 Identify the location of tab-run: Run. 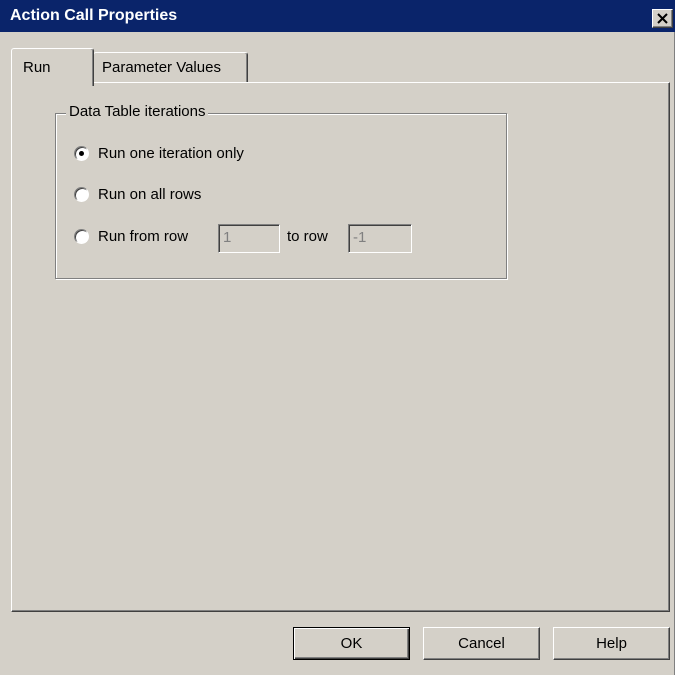
(52, 67).